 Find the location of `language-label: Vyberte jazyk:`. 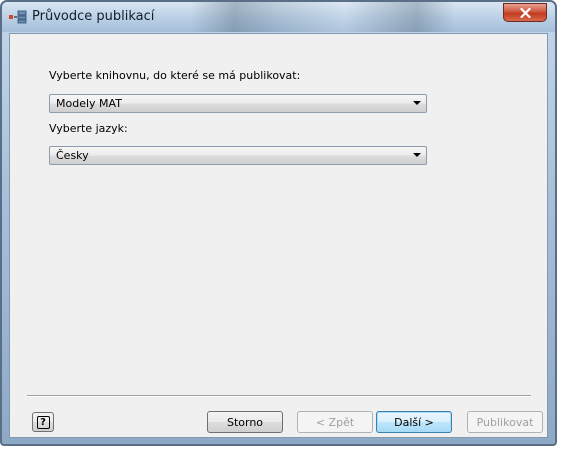

language-label: Vyberte jazyk: is located at coordinates (88, 128).